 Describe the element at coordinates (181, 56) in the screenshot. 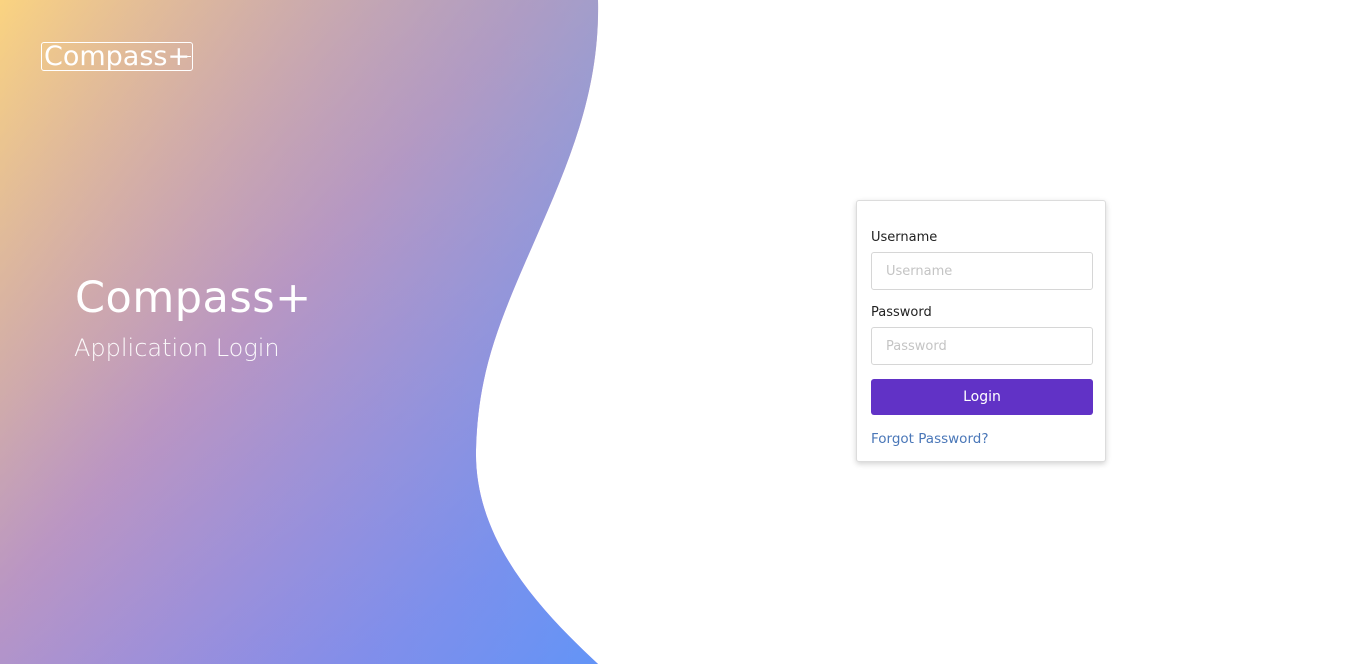

I see `logo-plus-stroke` at that location.